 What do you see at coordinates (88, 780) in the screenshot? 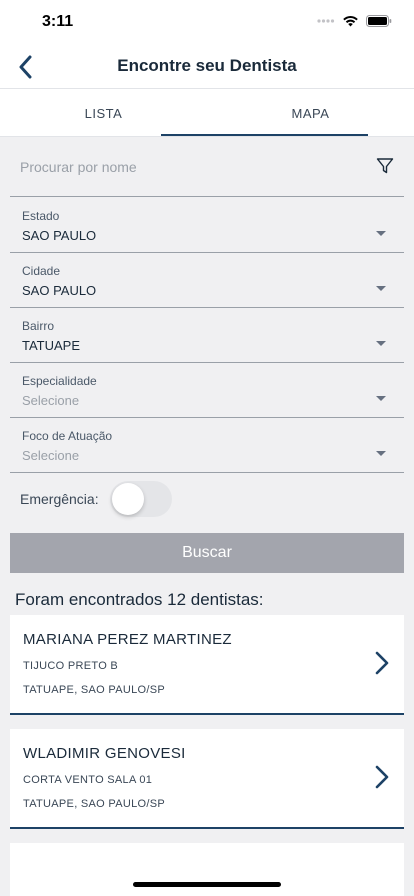
I see `dentist-address: CORTA VENTO SALA 01` at bounding box center [88, 780].